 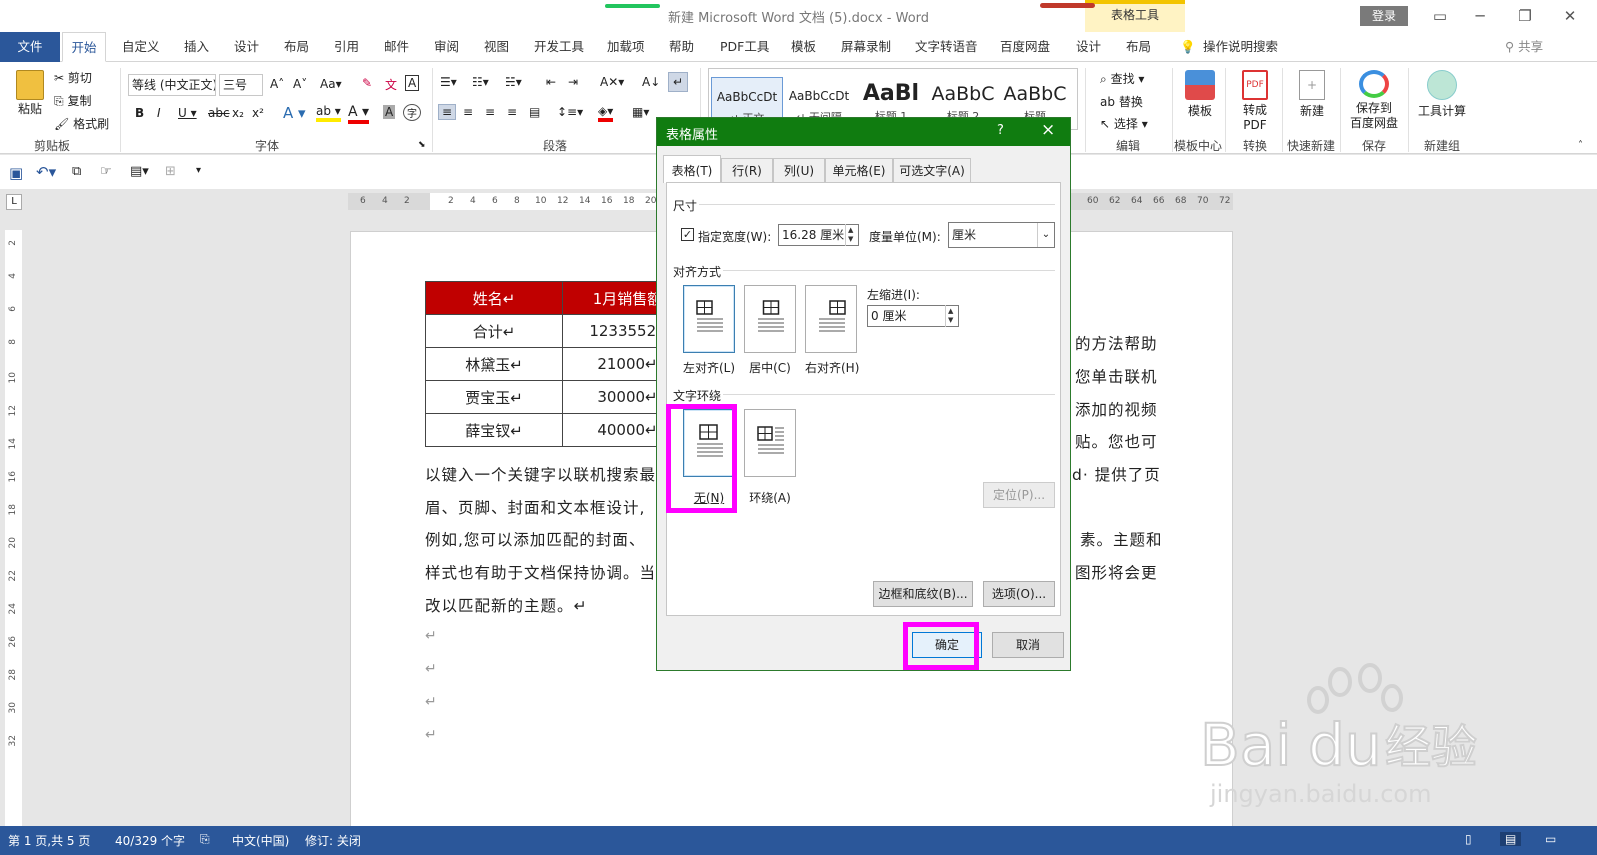 I want to click on enclose-char-icon: 字, so click(x=412, y=112).